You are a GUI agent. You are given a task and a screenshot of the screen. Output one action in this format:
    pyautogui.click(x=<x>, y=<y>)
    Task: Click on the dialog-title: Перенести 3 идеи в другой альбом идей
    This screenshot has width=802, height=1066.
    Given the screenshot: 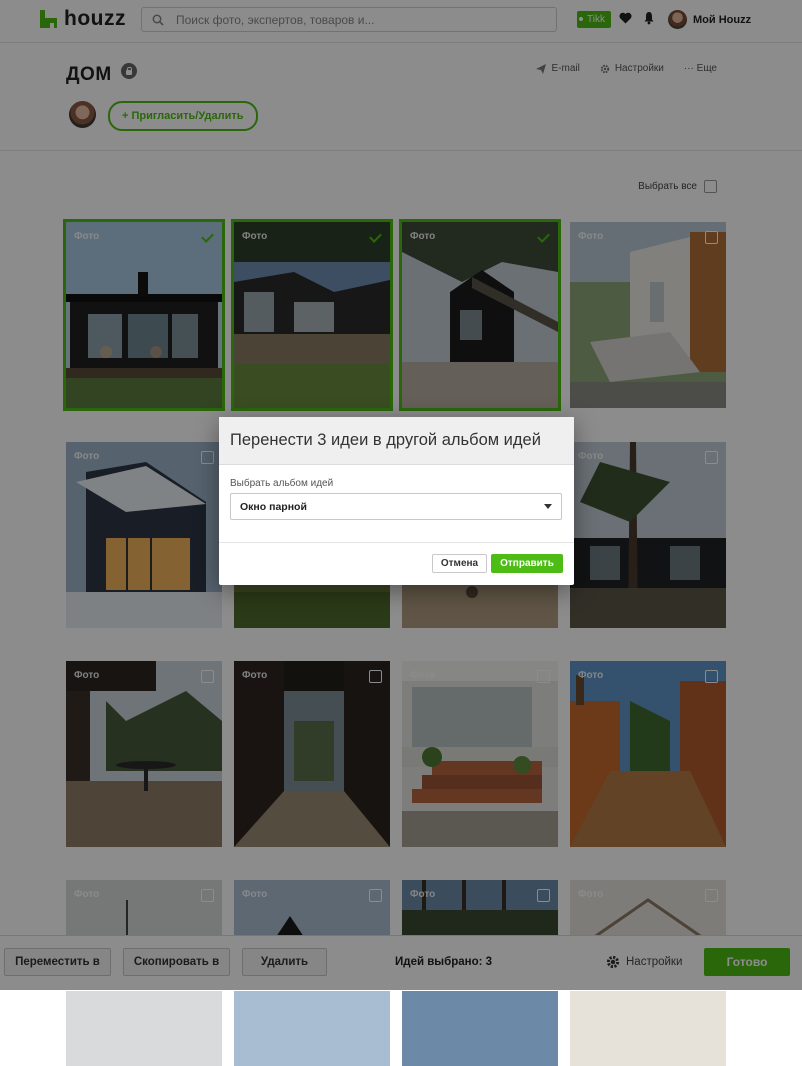 What is the action you would take?
    pyautogui.click(x=385, y=440)
    